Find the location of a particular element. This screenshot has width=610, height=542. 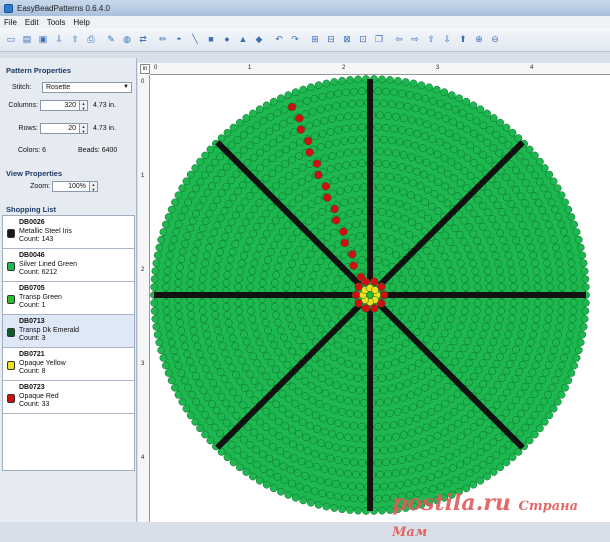

insert-row-icon: ⊞ is located at coordinates (315, 40).